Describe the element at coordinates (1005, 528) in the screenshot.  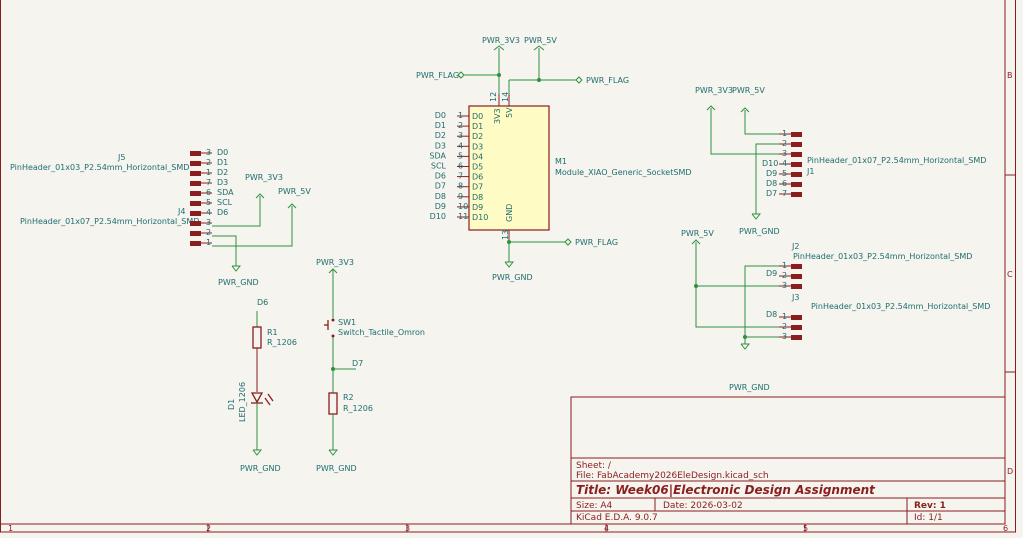
I see `ruler-label: 6` at that location.